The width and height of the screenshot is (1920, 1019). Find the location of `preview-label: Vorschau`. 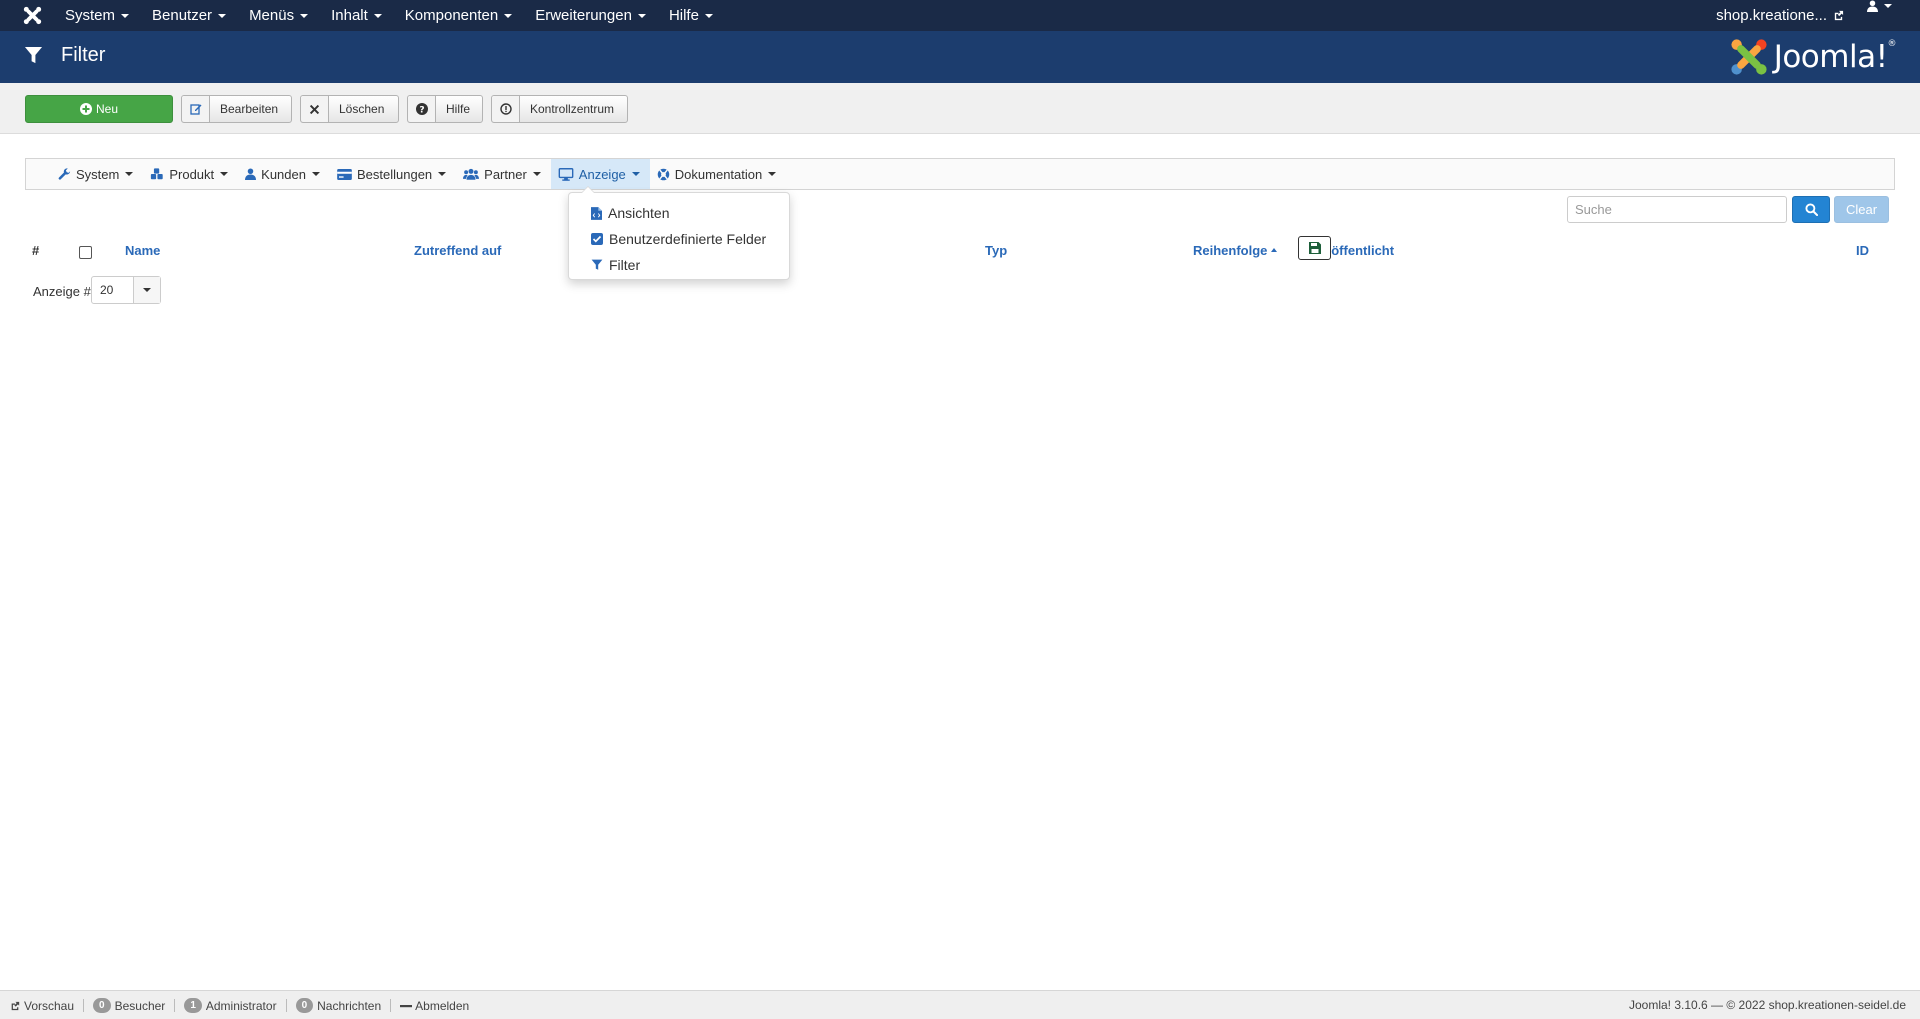

preview-label: Vorschau is located at coordinates (49, 1005).